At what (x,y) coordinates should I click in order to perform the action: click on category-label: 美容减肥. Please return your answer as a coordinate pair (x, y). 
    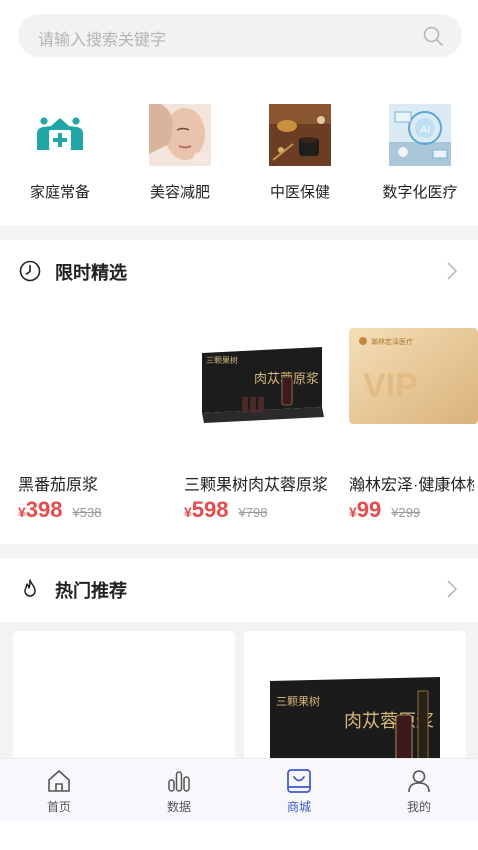
    Looking at the image, I should click on (179, 192).